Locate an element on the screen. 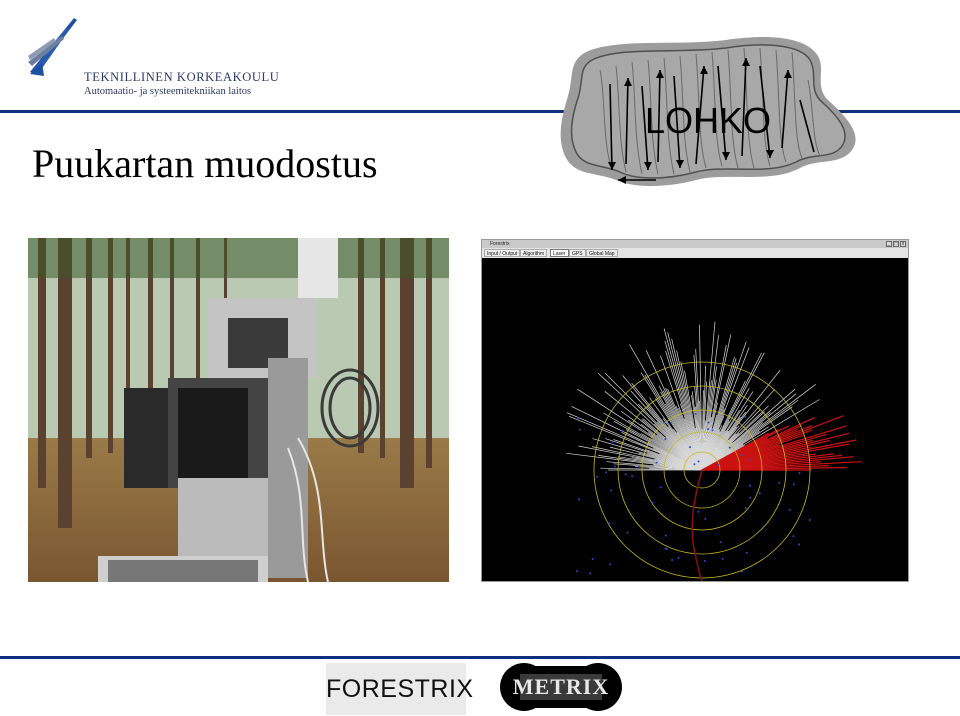 The height and width of the screenshot is (716, 960). close-button: x is located at coordinates (903, 244).